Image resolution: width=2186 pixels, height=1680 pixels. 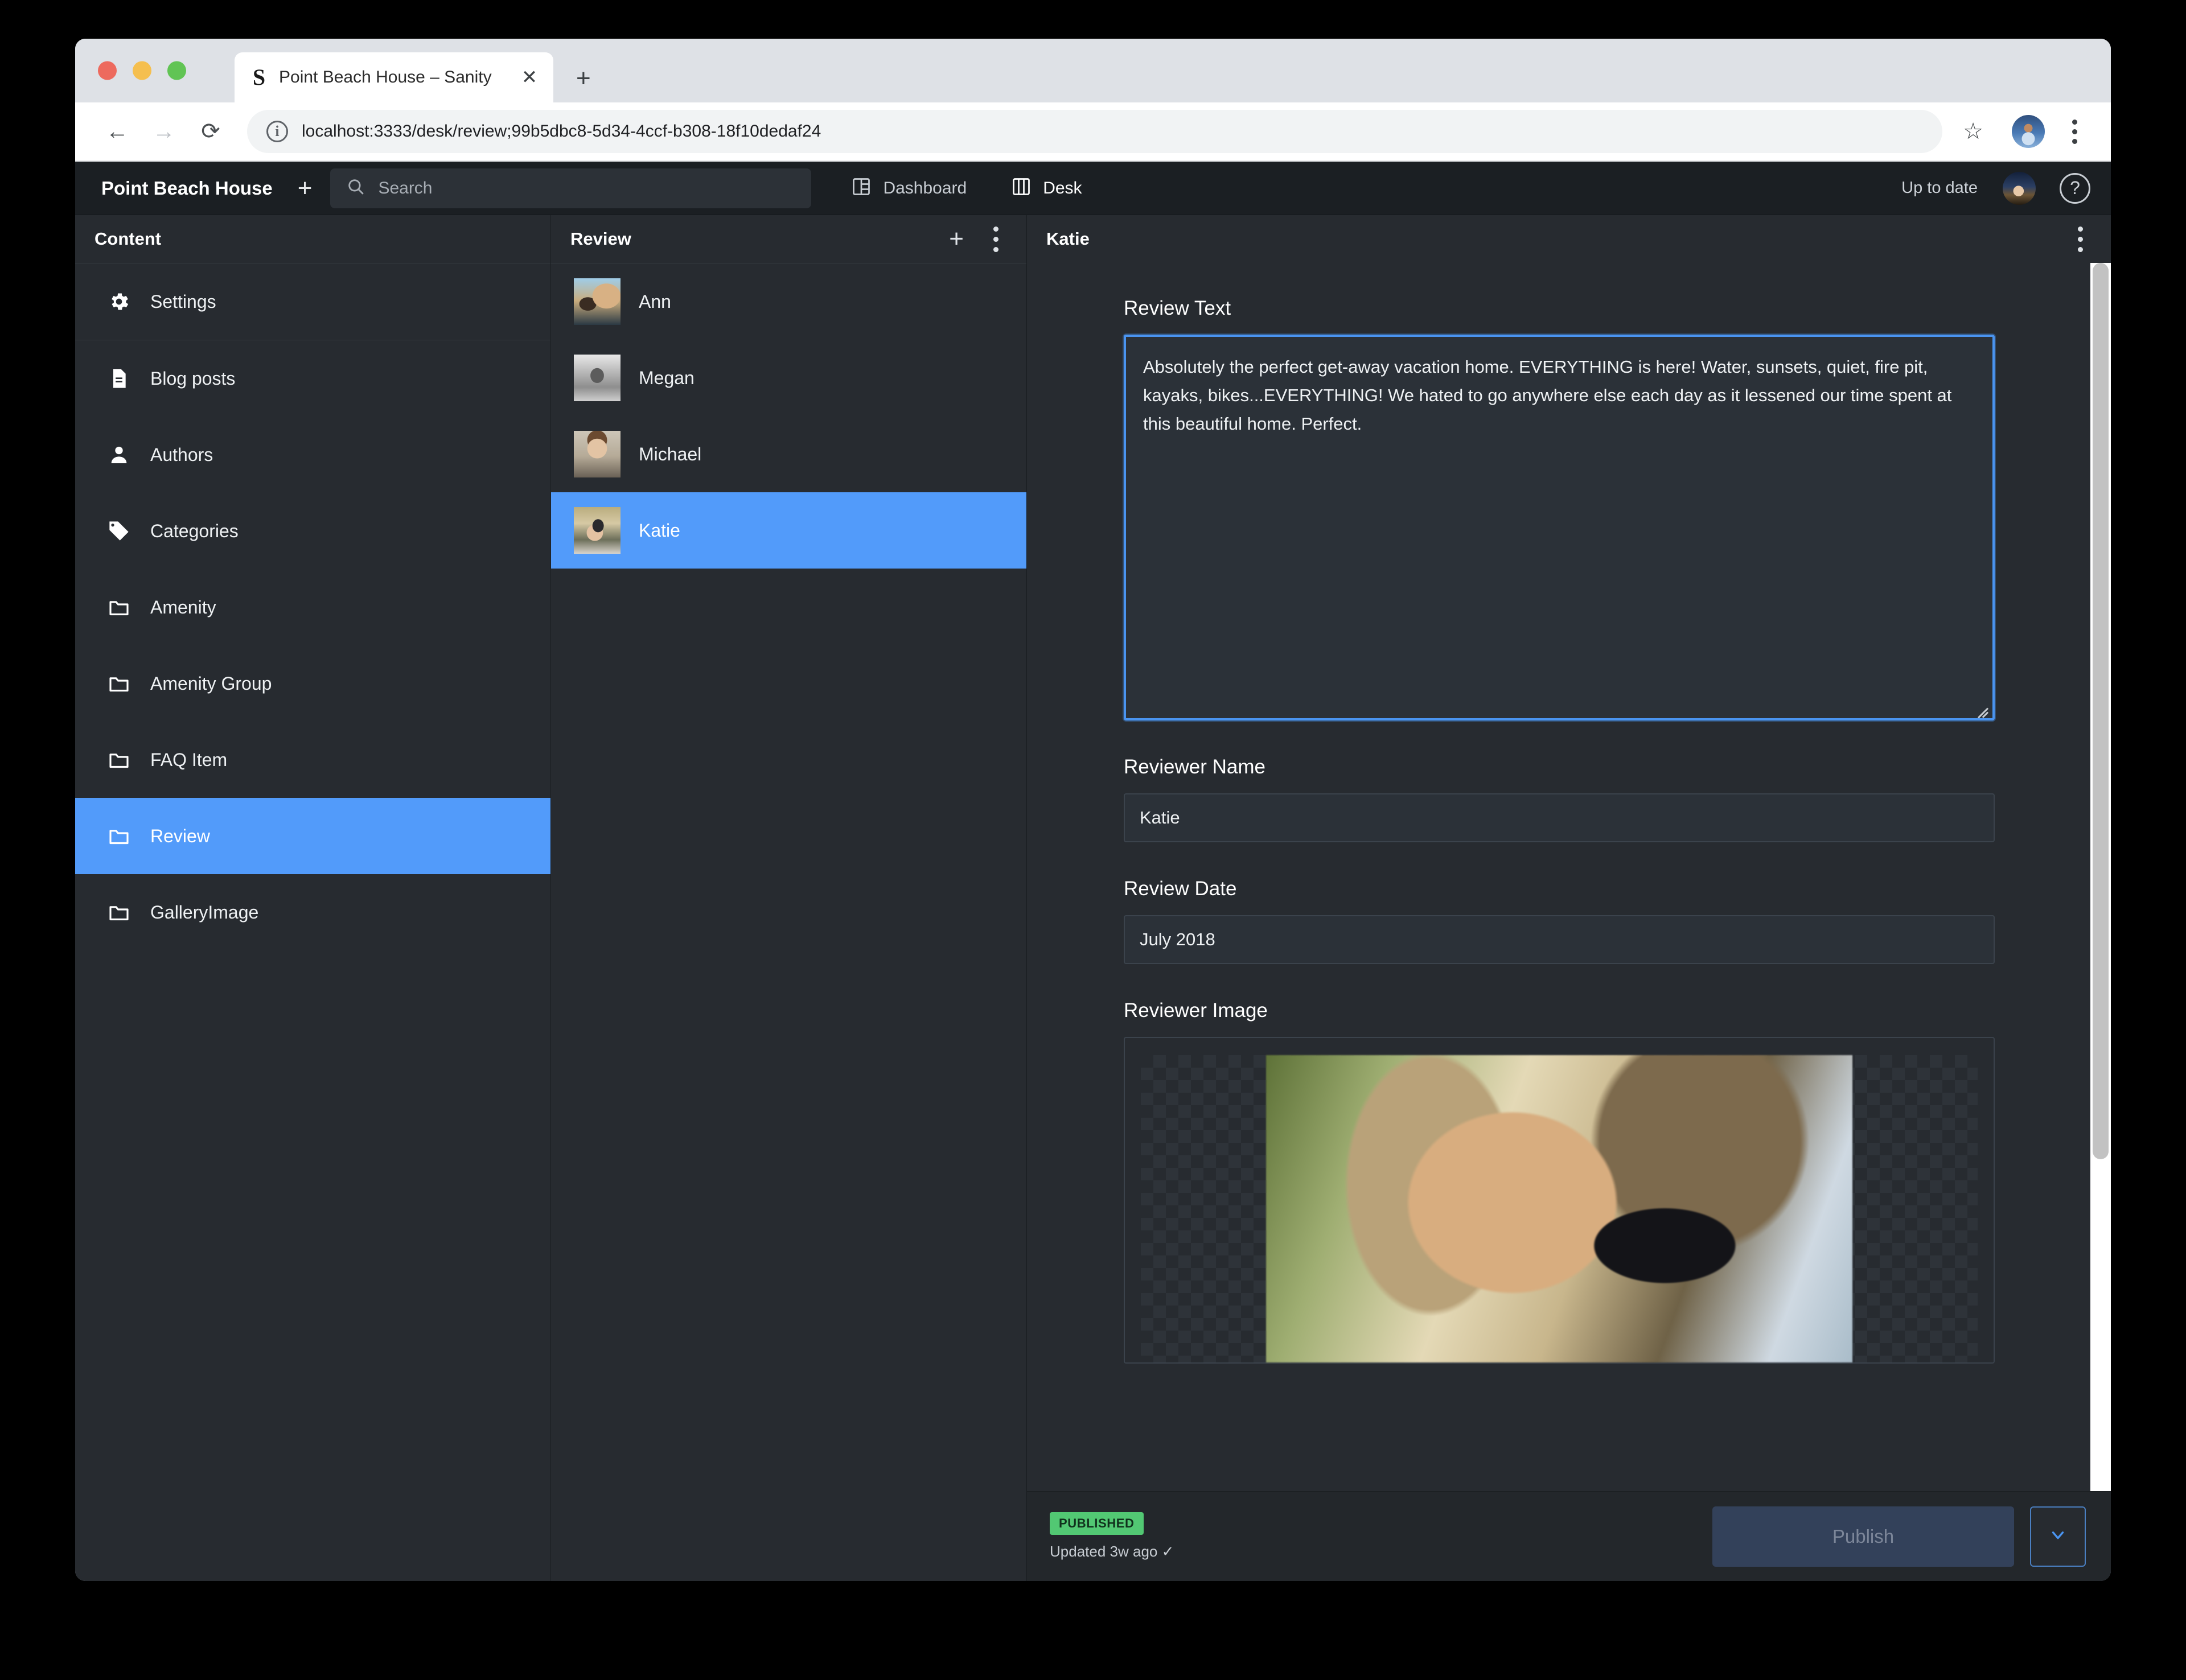 What do you see at coordinates (259, 77) in the screenshot?
I see `sanity-favicon-icon: S` at bounding box center [259, 77].